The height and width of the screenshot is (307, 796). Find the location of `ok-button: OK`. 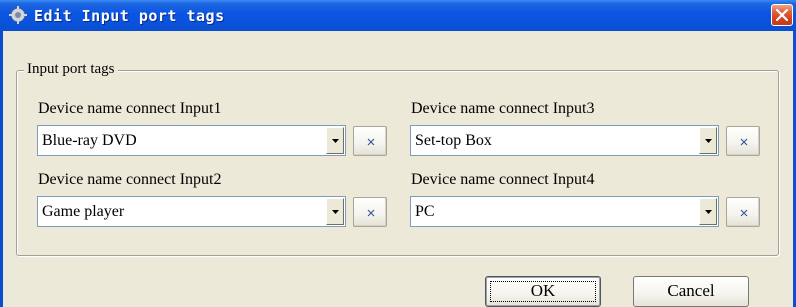

ok-button: OK is located at coordinates (543, 291).